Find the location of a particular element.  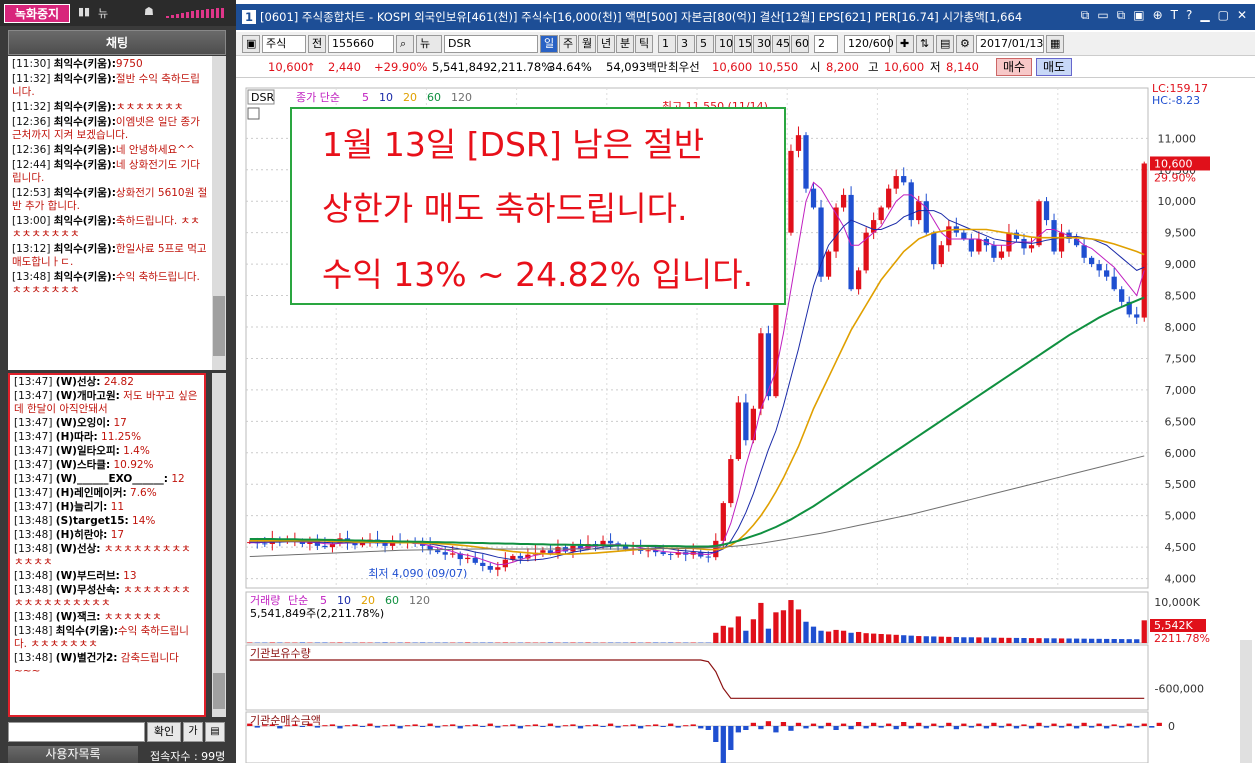

split-icon: ⇅ is located at coordinates (925, 44).